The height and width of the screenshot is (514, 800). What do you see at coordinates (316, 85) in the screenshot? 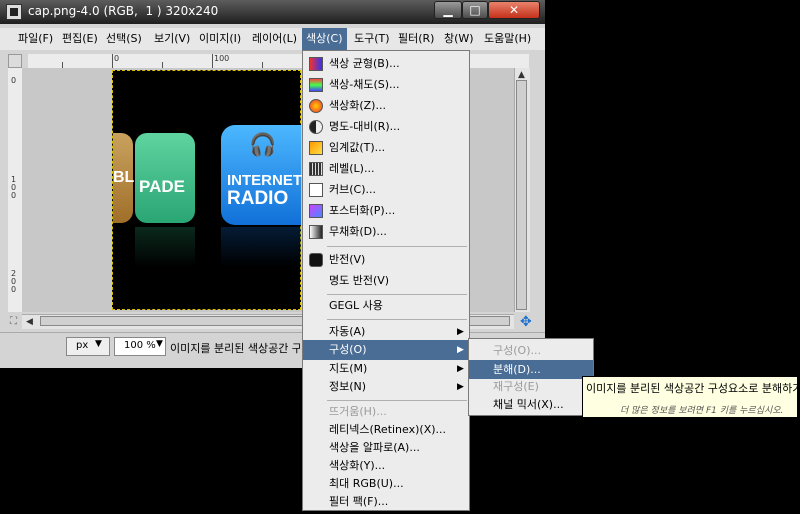
I see `hue-saturation-icon` at bounding box center [316, 85].